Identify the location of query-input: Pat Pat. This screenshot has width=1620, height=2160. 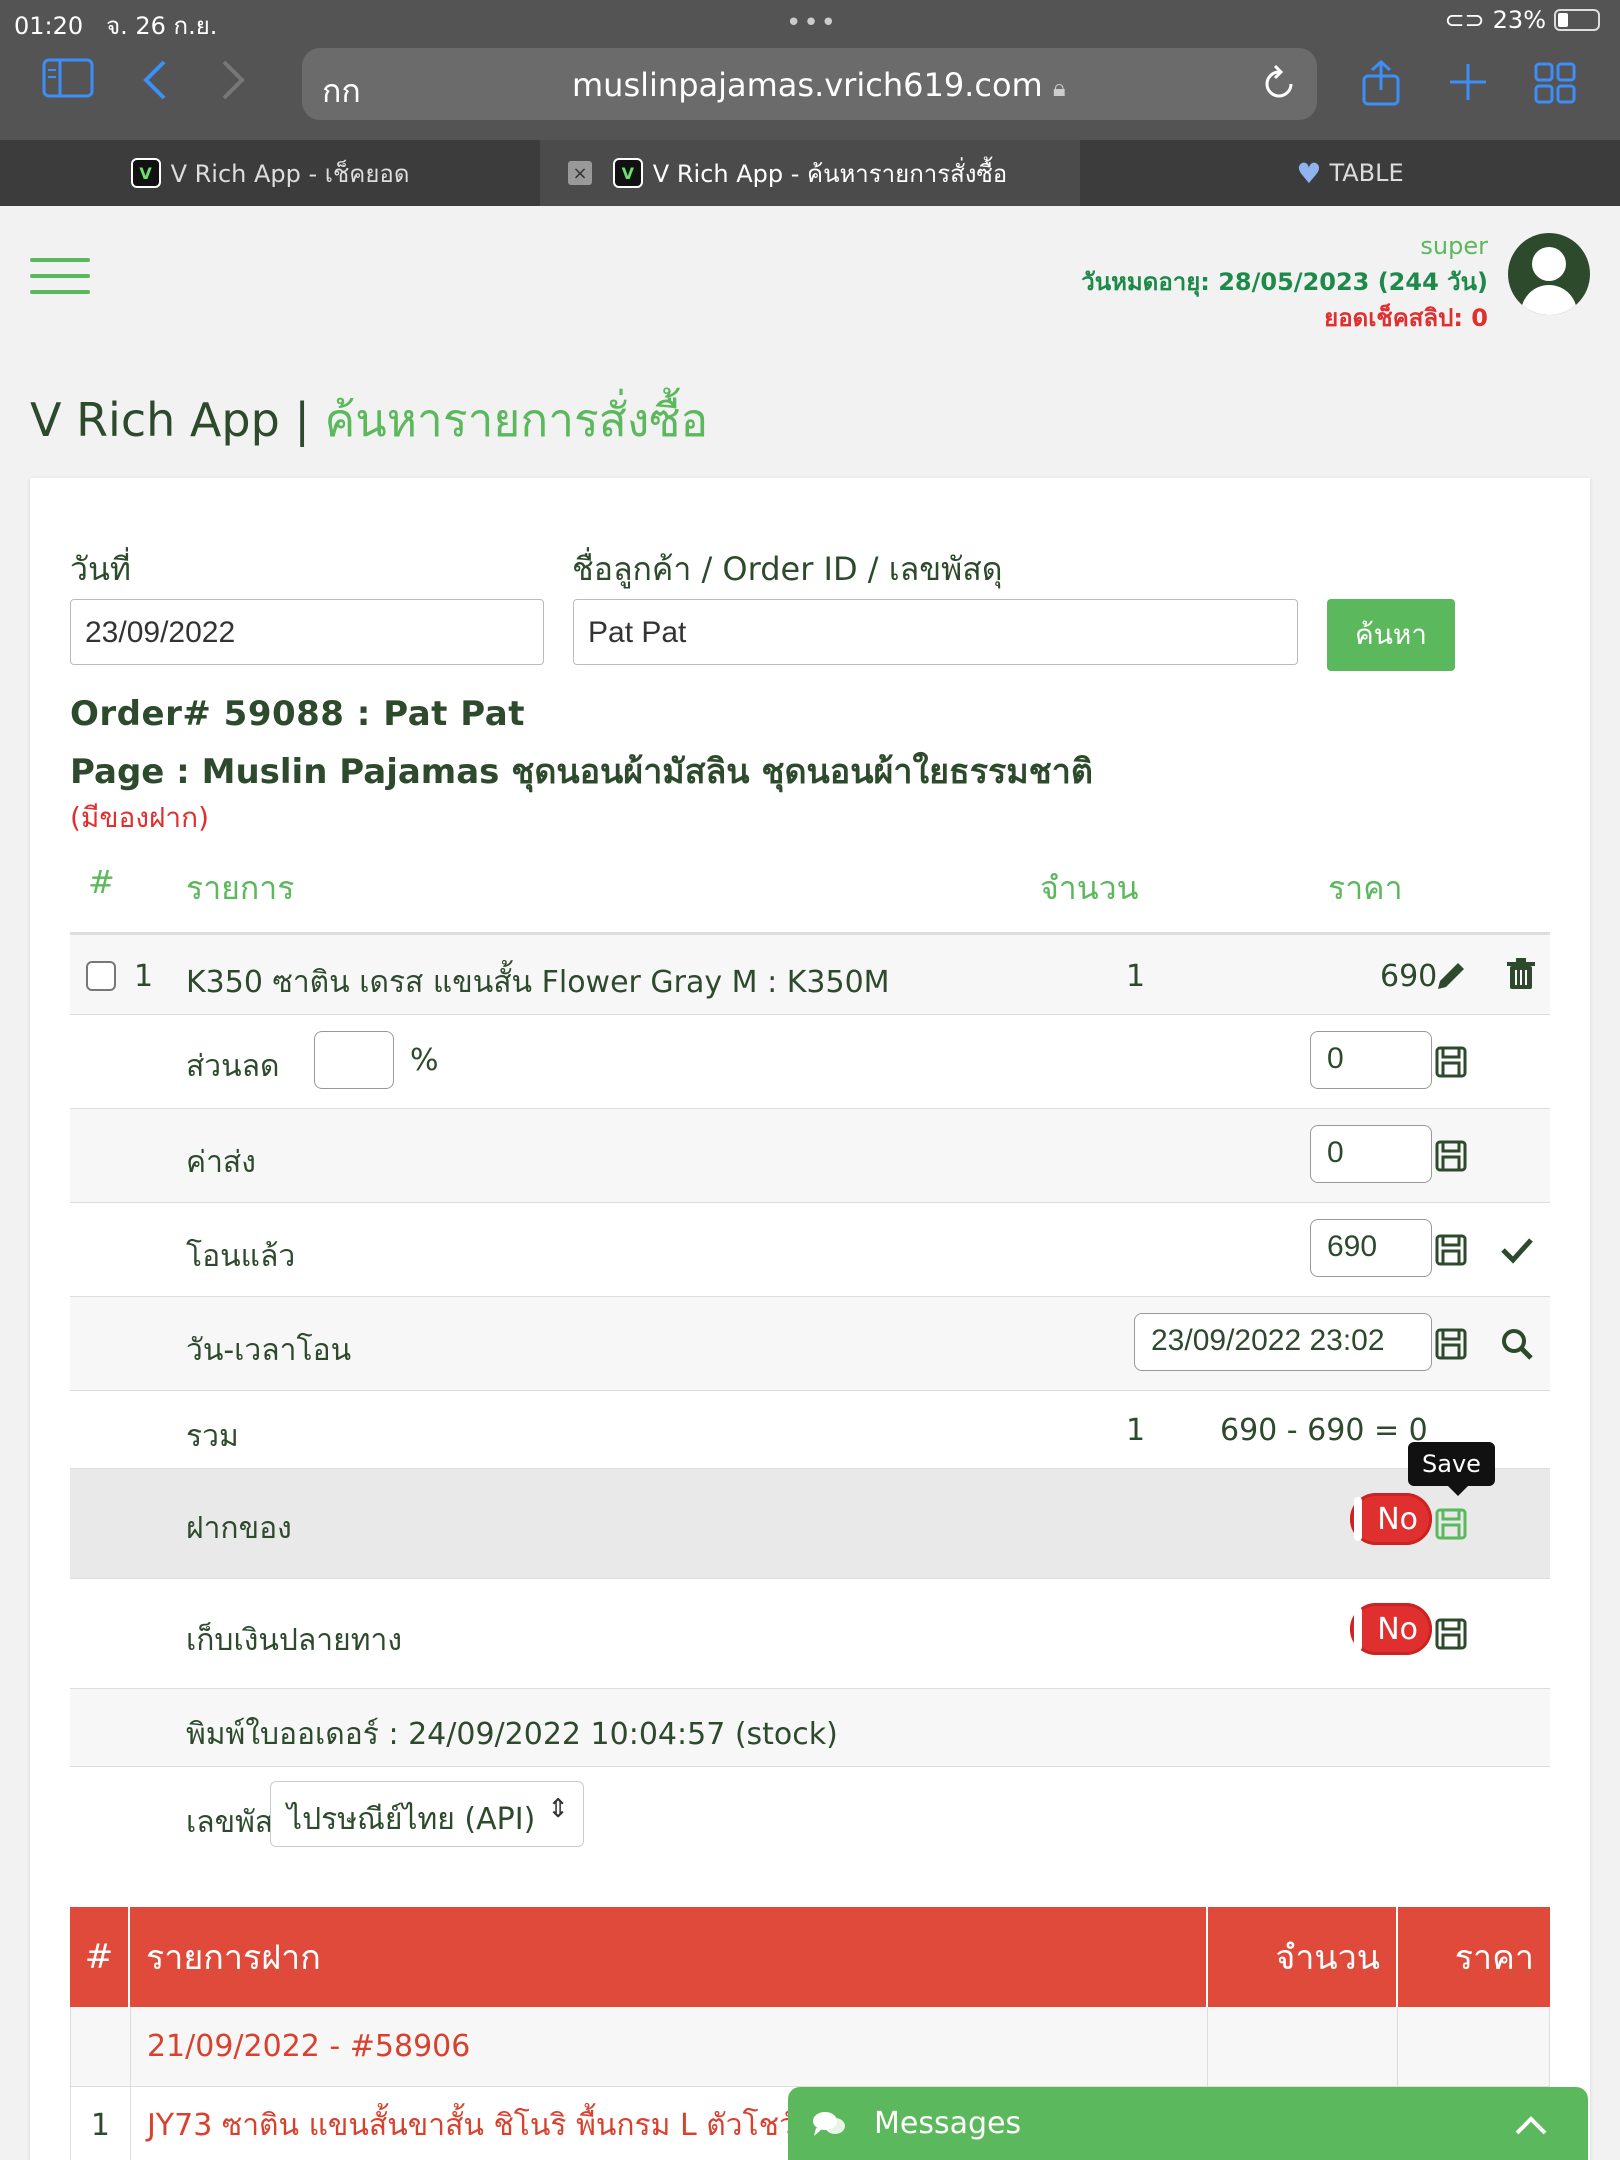
(935, 632).